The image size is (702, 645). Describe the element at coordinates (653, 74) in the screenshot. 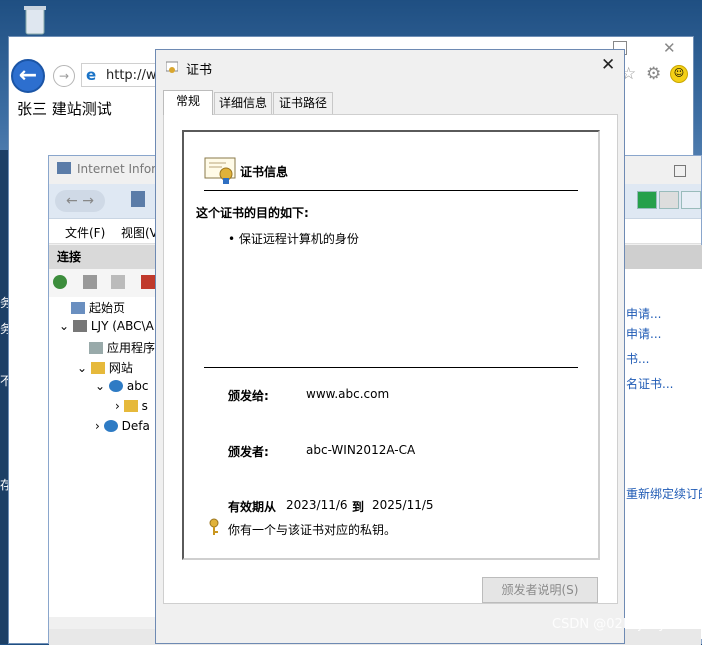

I see `gear-icon: ⚙` at that location.